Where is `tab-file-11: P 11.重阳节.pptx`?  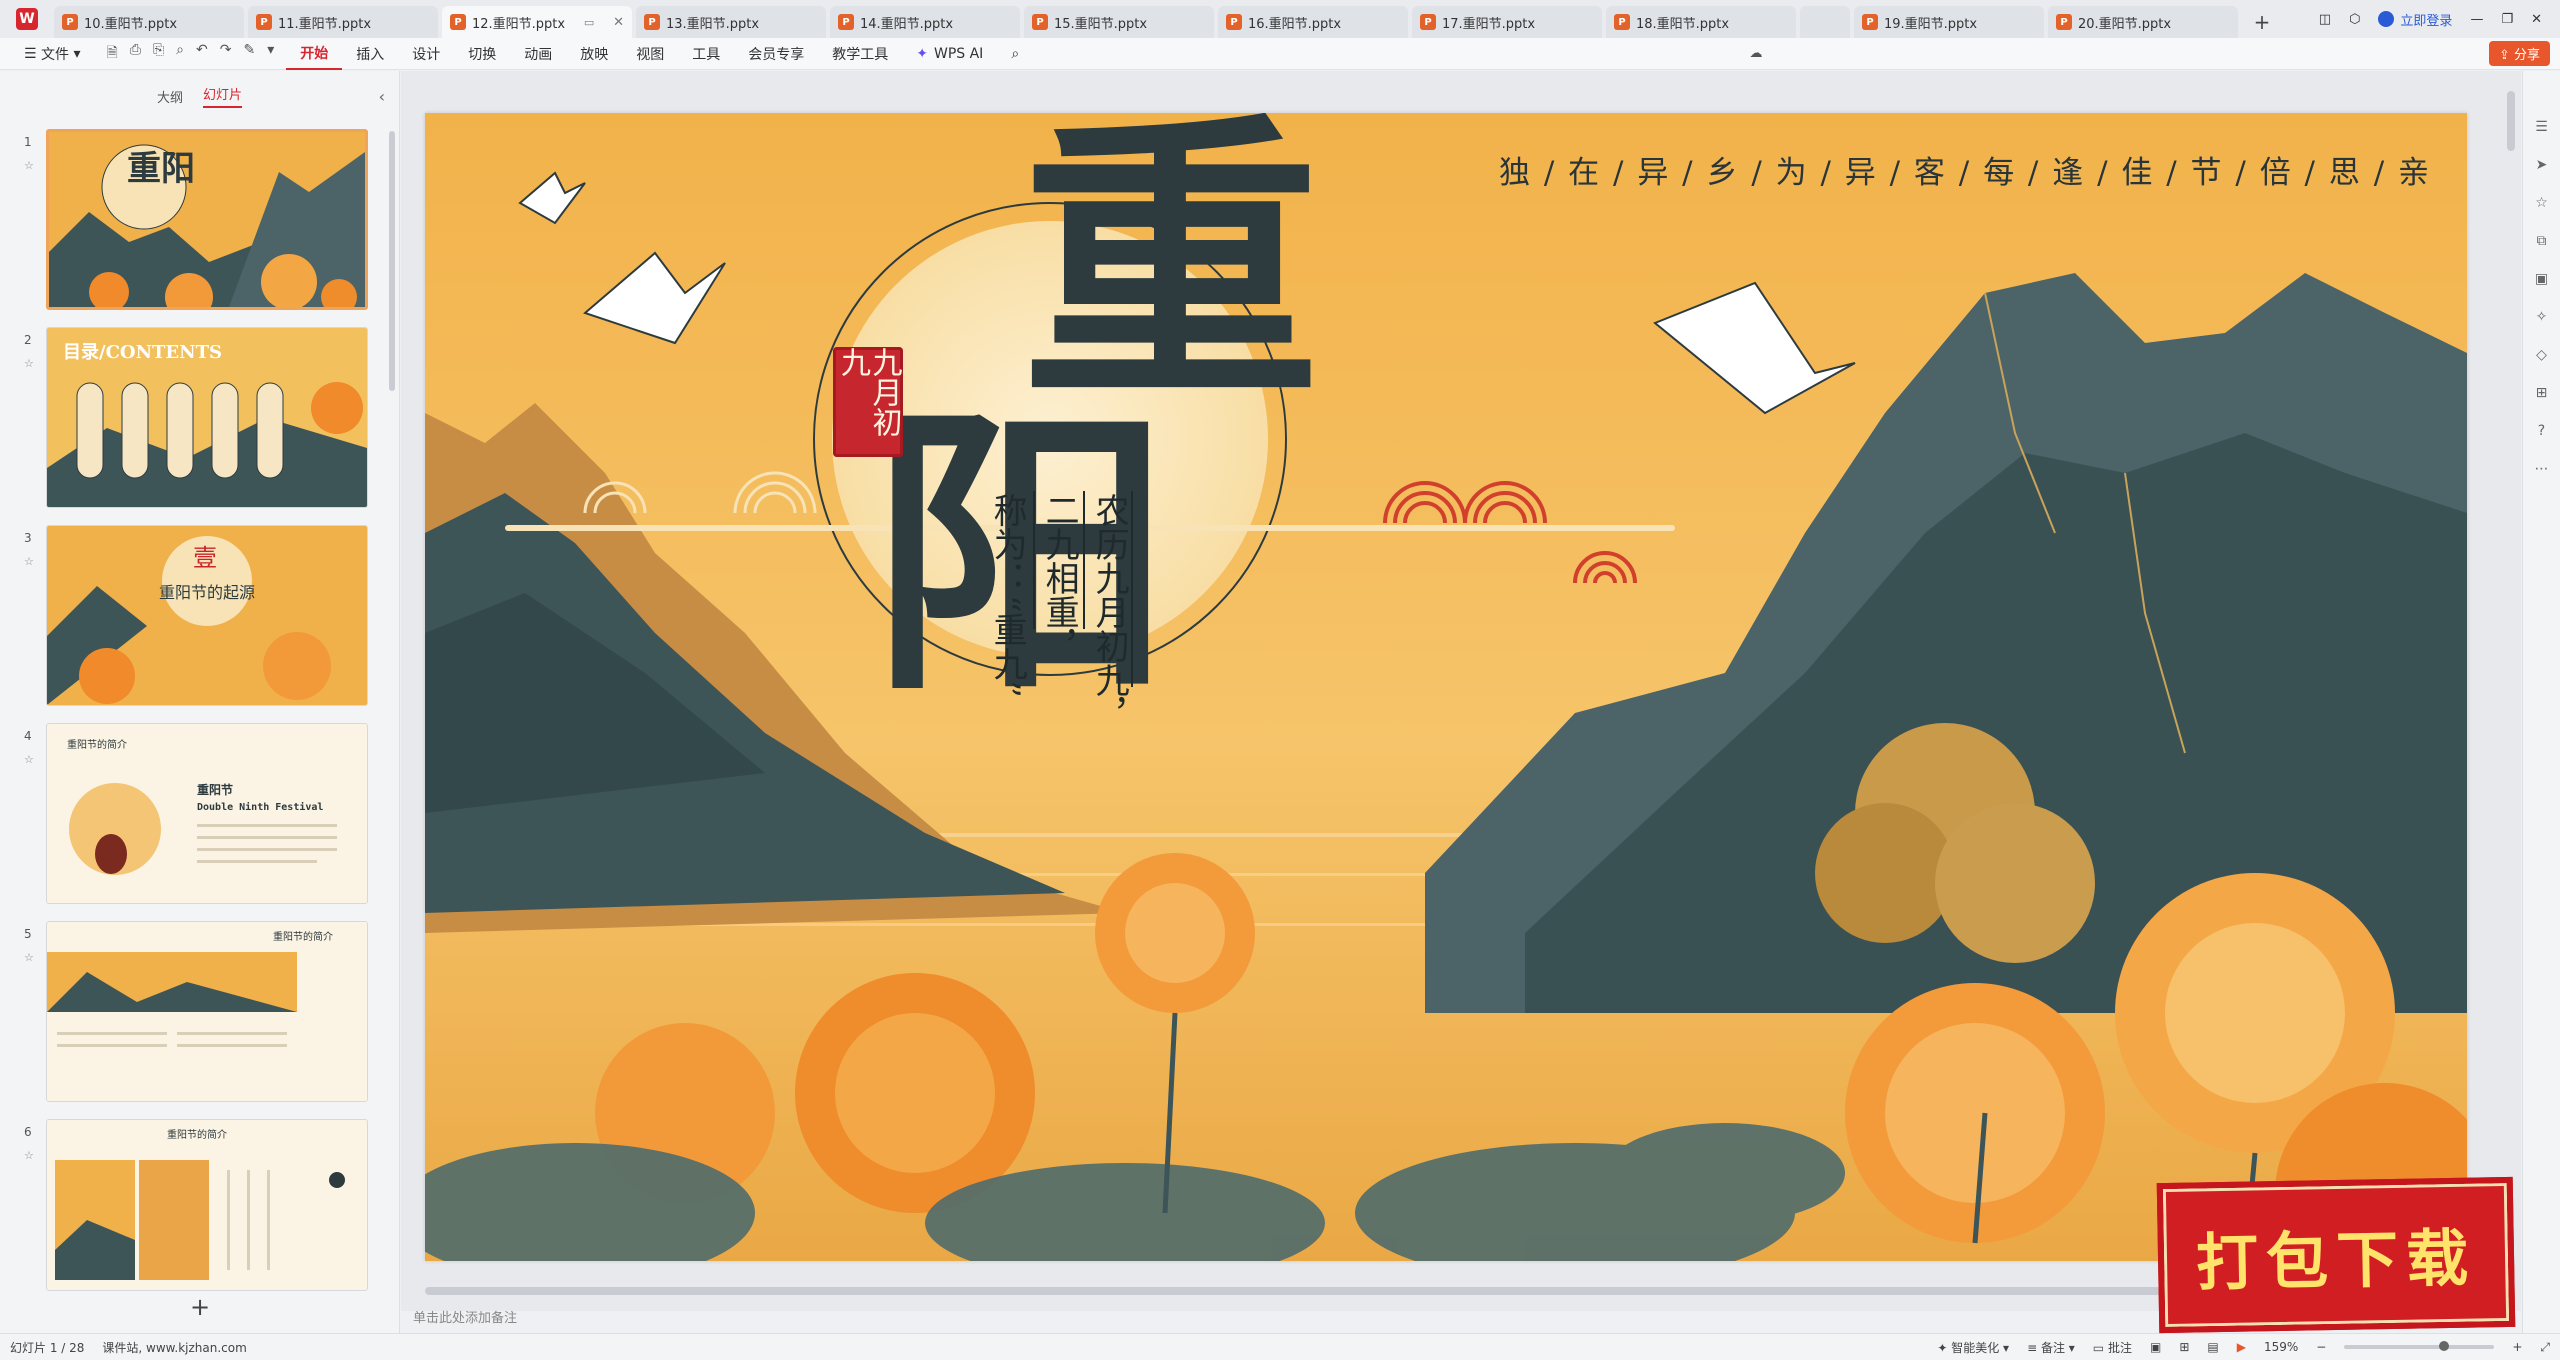 tab-file-11: P 11.重阳节.pptx is located at coordinates (343, 22).